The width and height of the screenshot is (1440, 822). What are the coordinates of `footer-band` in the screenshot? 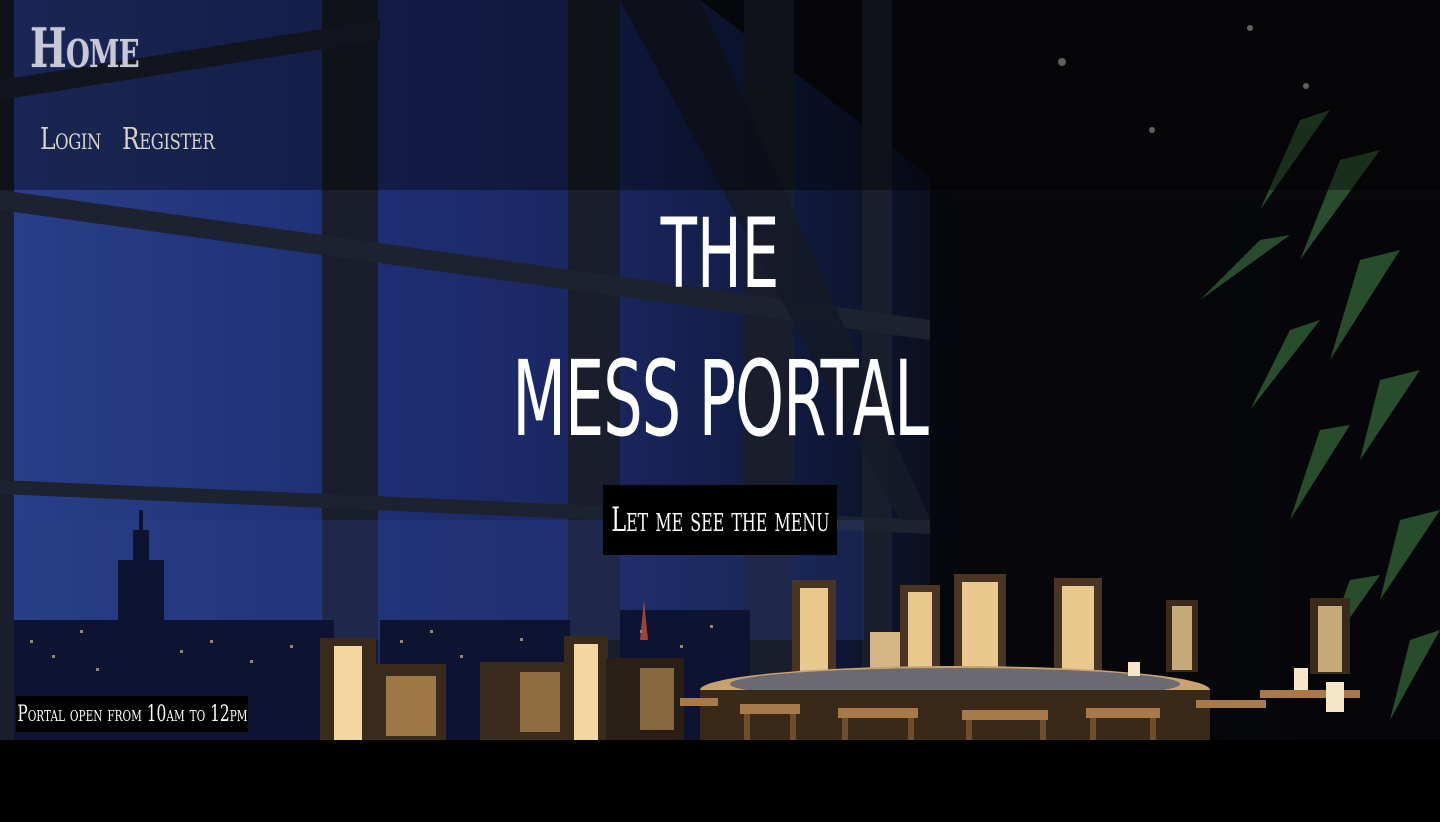 It's located at (720, 781).